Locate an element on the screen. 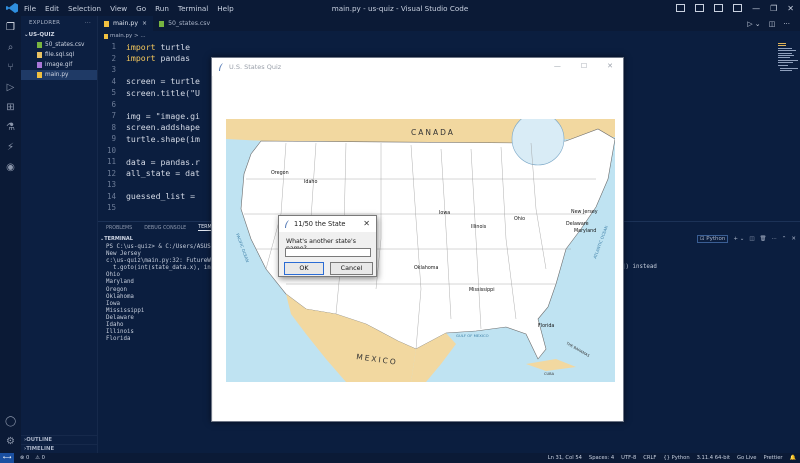 The height and width of the screenshot is (463, 800). new-terminal-icon: + ⌄ is located at coordinates (738, 239).